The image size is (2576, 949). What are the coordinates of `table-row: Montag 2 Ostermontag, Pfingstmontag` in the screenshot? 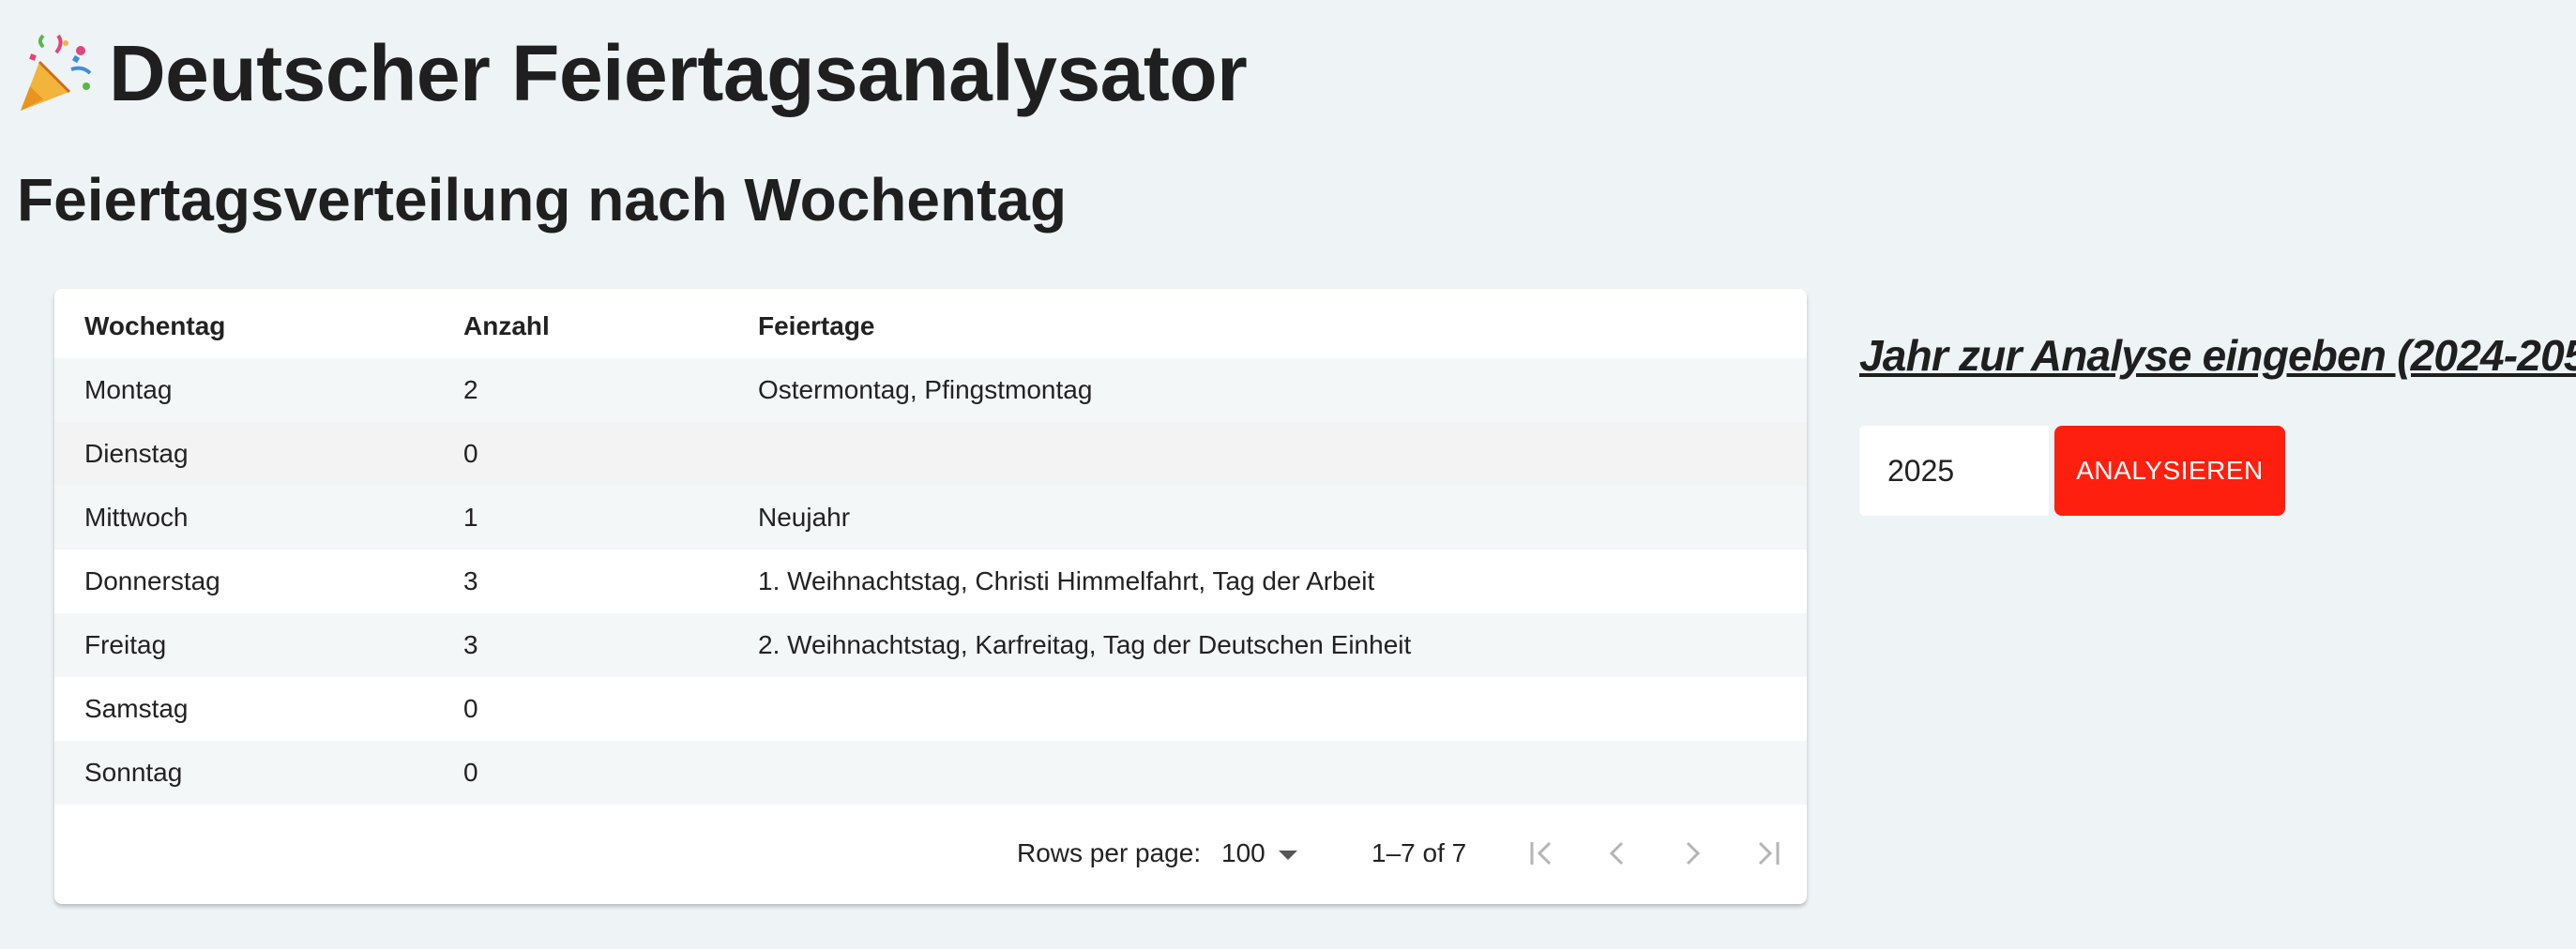 It's located at (930, 390).